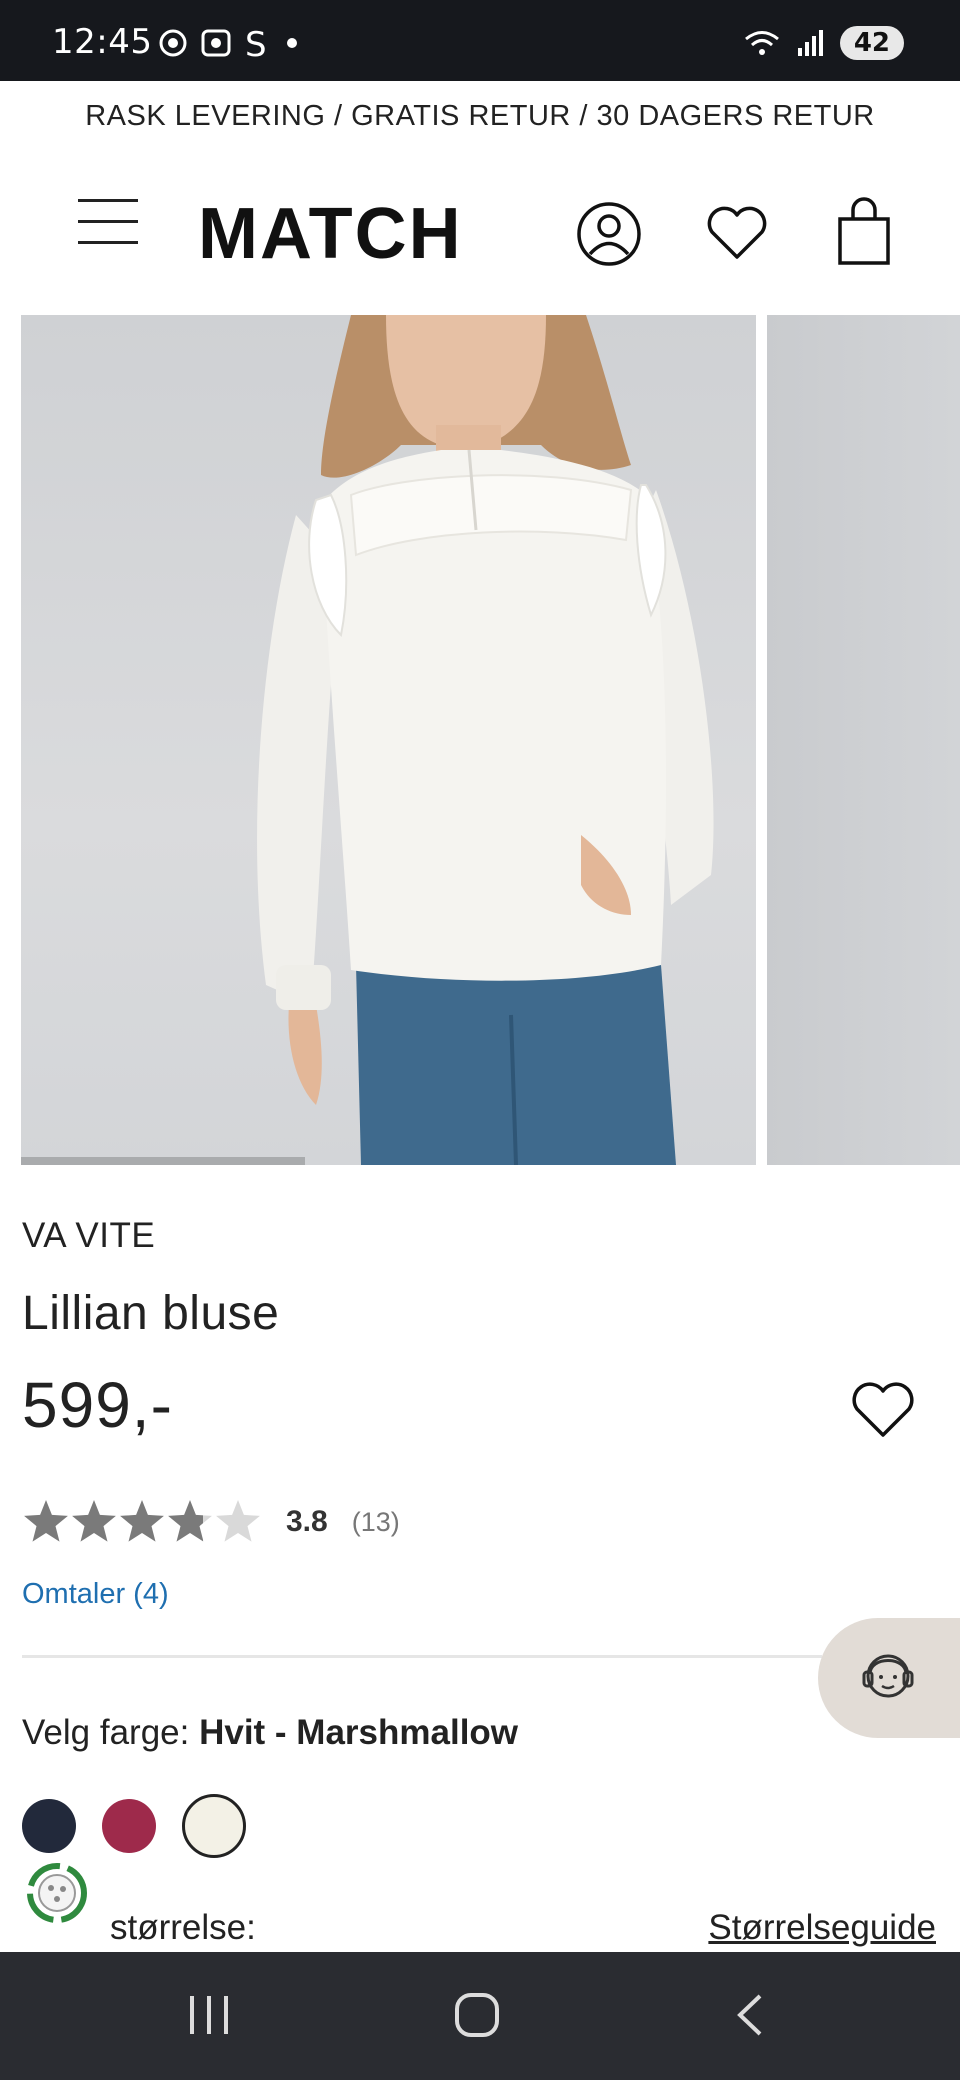 The width and height of the screenshot is (960, 2080). I want to click on color-selector-label: Velg farge: Hvit - Marshmallow, so click(270, 1733).